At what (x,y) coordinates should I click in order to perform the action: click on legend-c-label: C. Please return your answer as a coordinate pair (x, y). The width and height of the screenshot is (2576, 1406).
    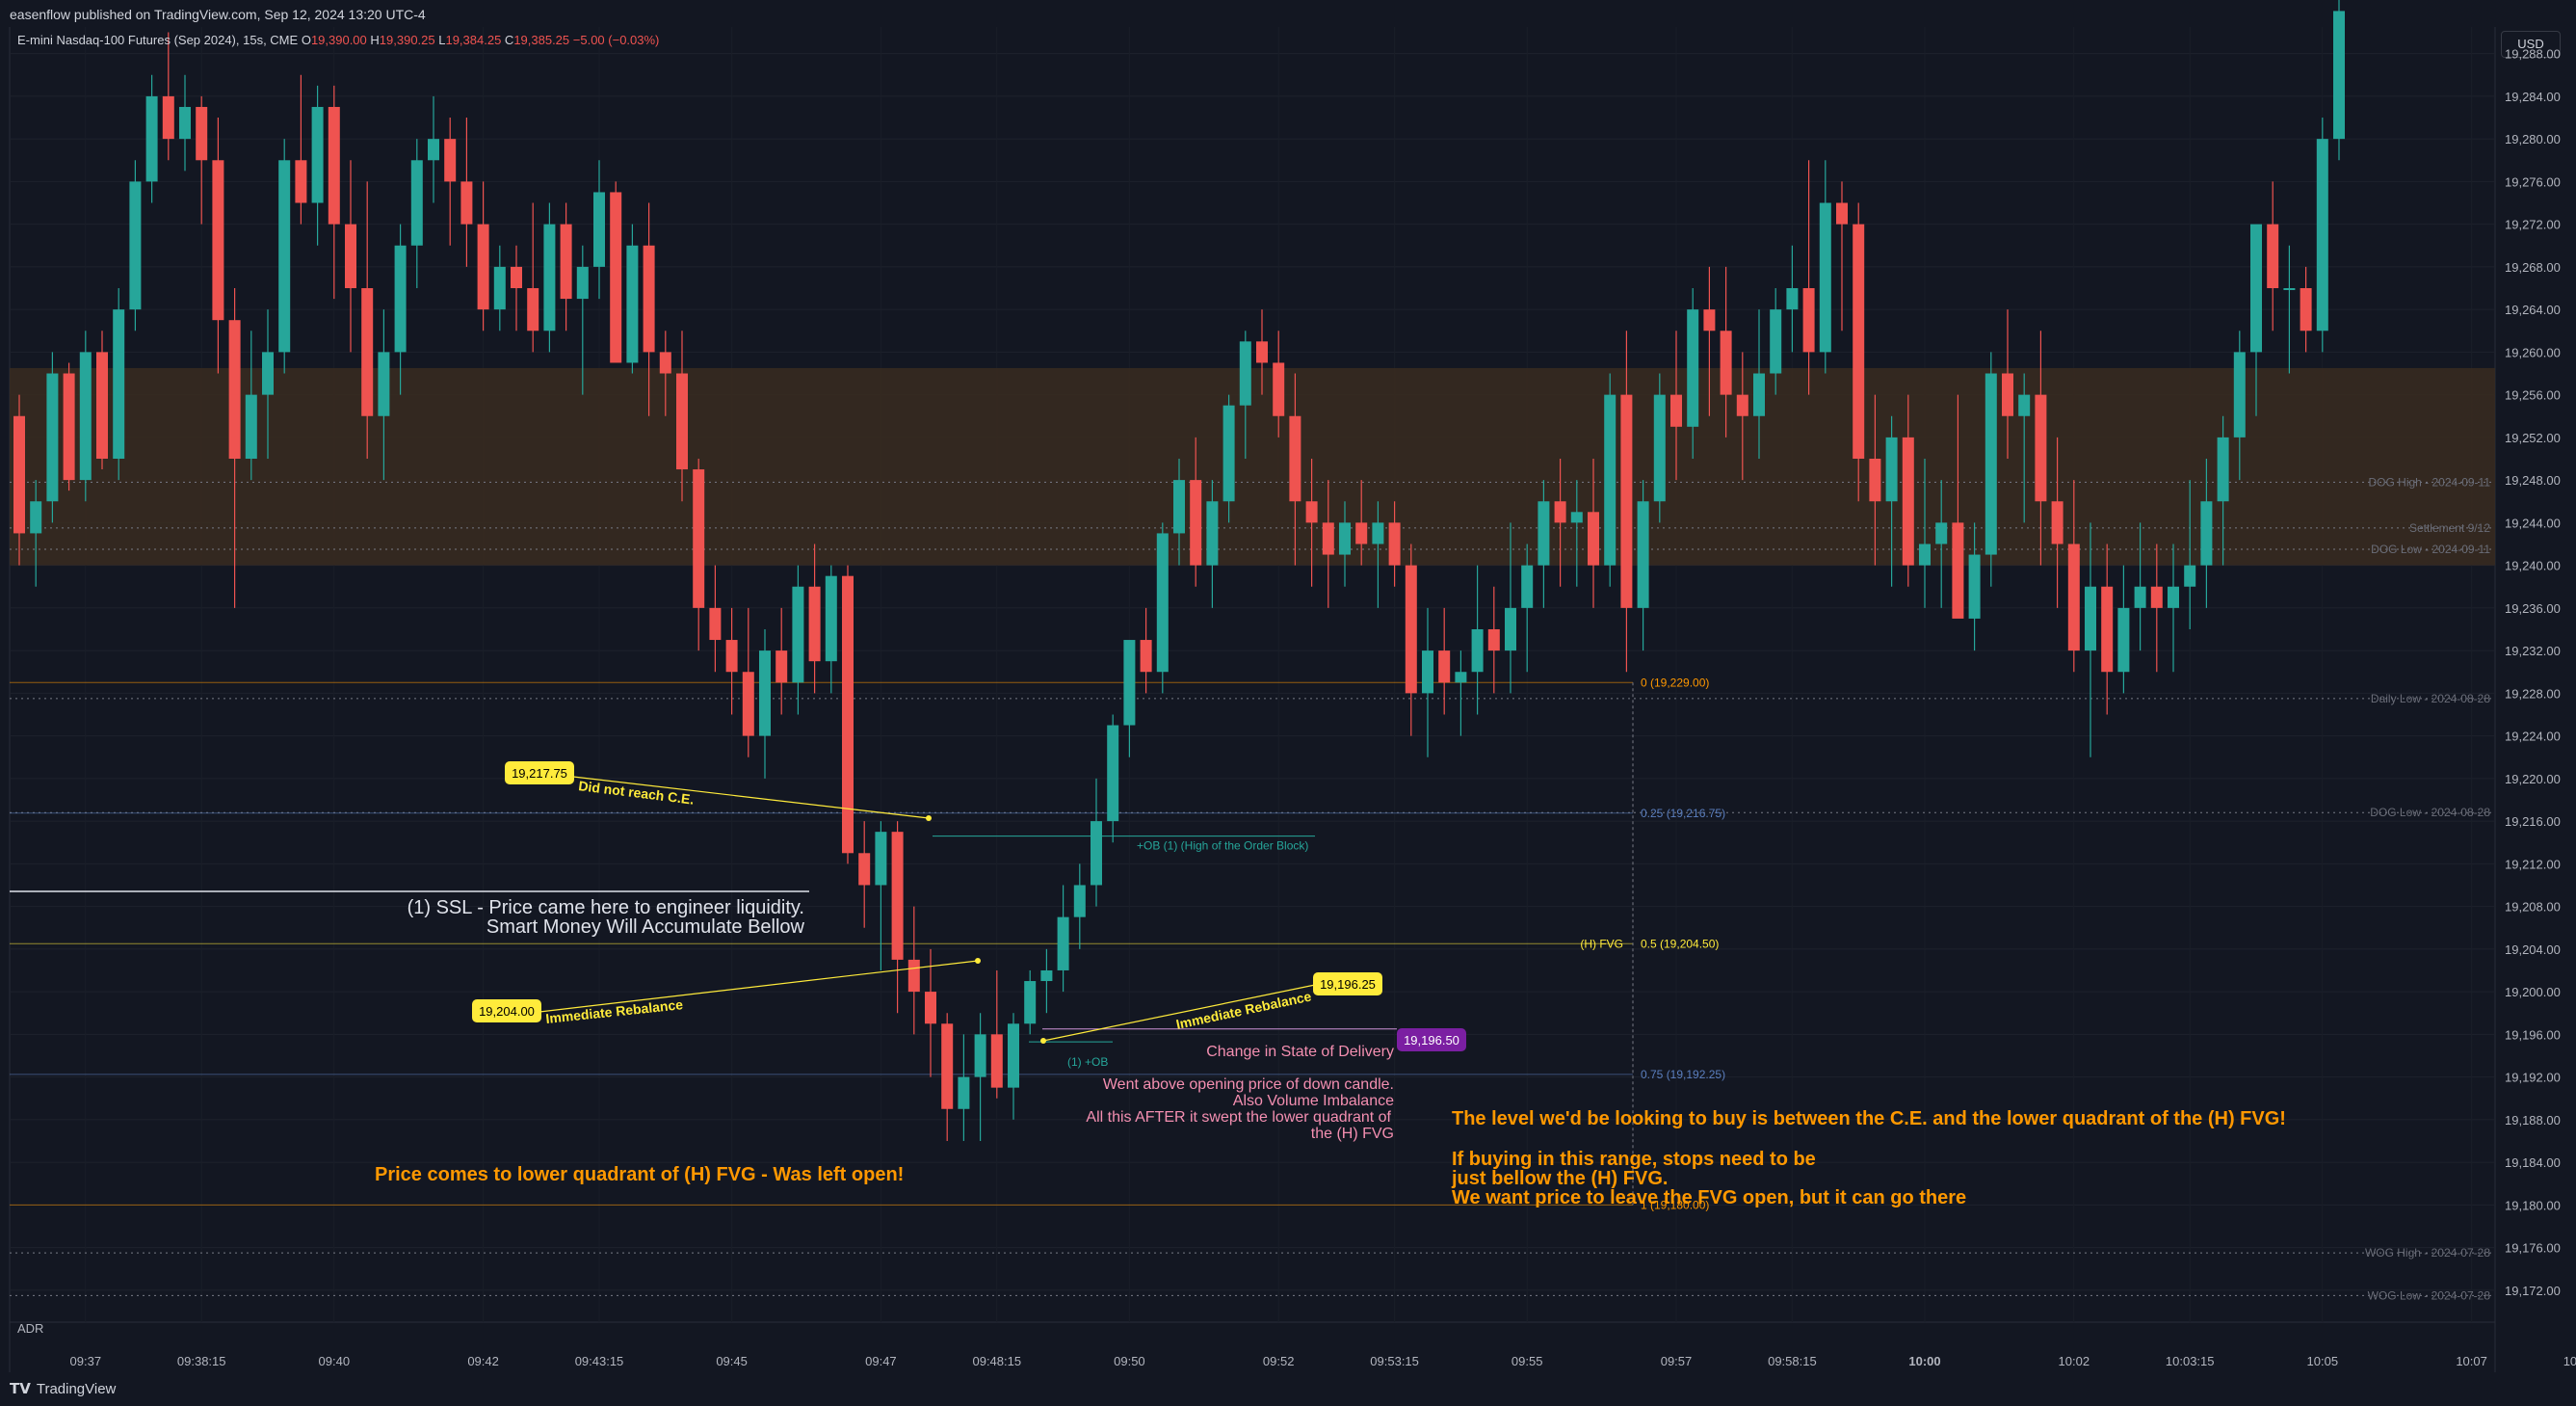
    Looking at the image, I should click on (509, 40).